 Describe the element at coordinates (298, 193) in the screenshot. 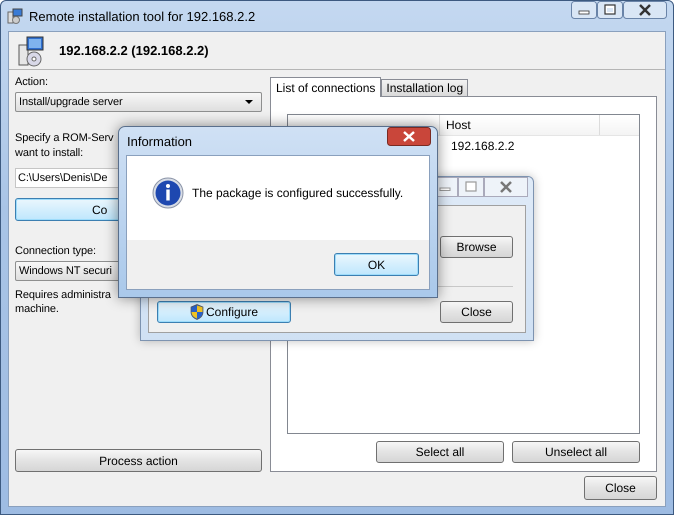

I see `message-text: The package is configured successfully.` at that location.